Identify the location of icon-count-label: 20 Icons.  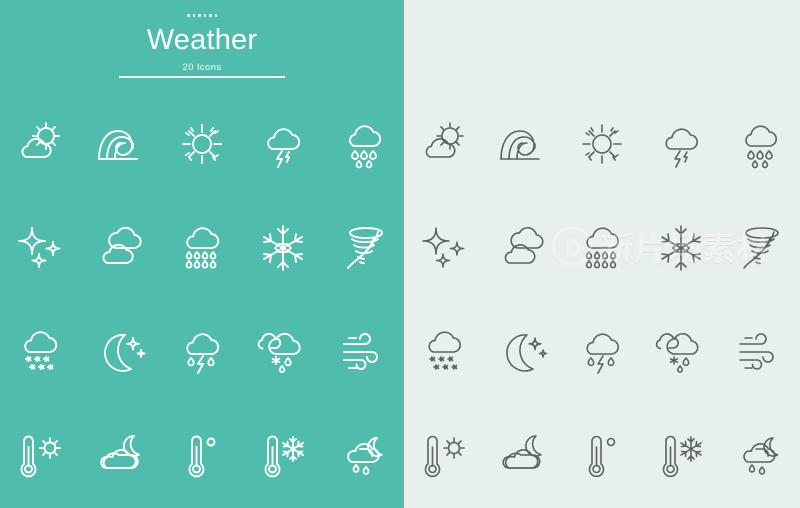
(202, 67).